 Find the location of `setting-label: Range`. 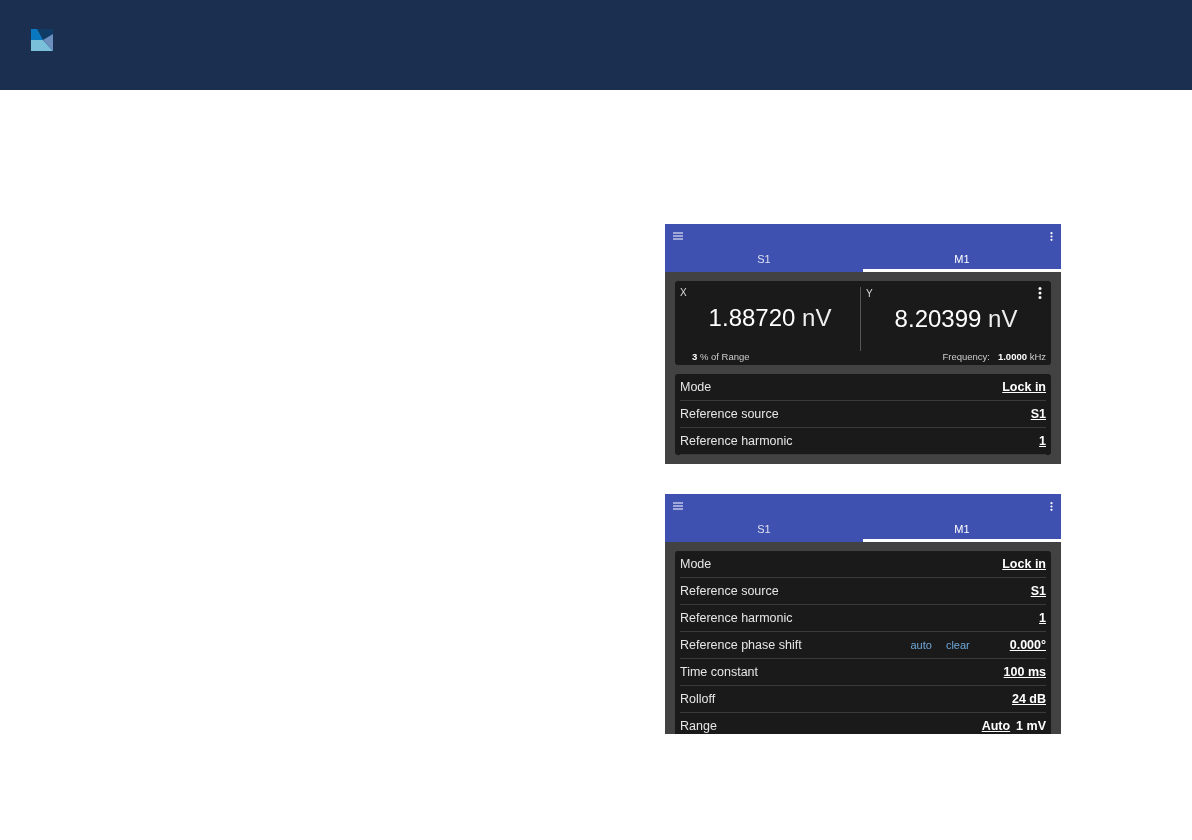

setting-label: Range is located at coordinates (698, 726).